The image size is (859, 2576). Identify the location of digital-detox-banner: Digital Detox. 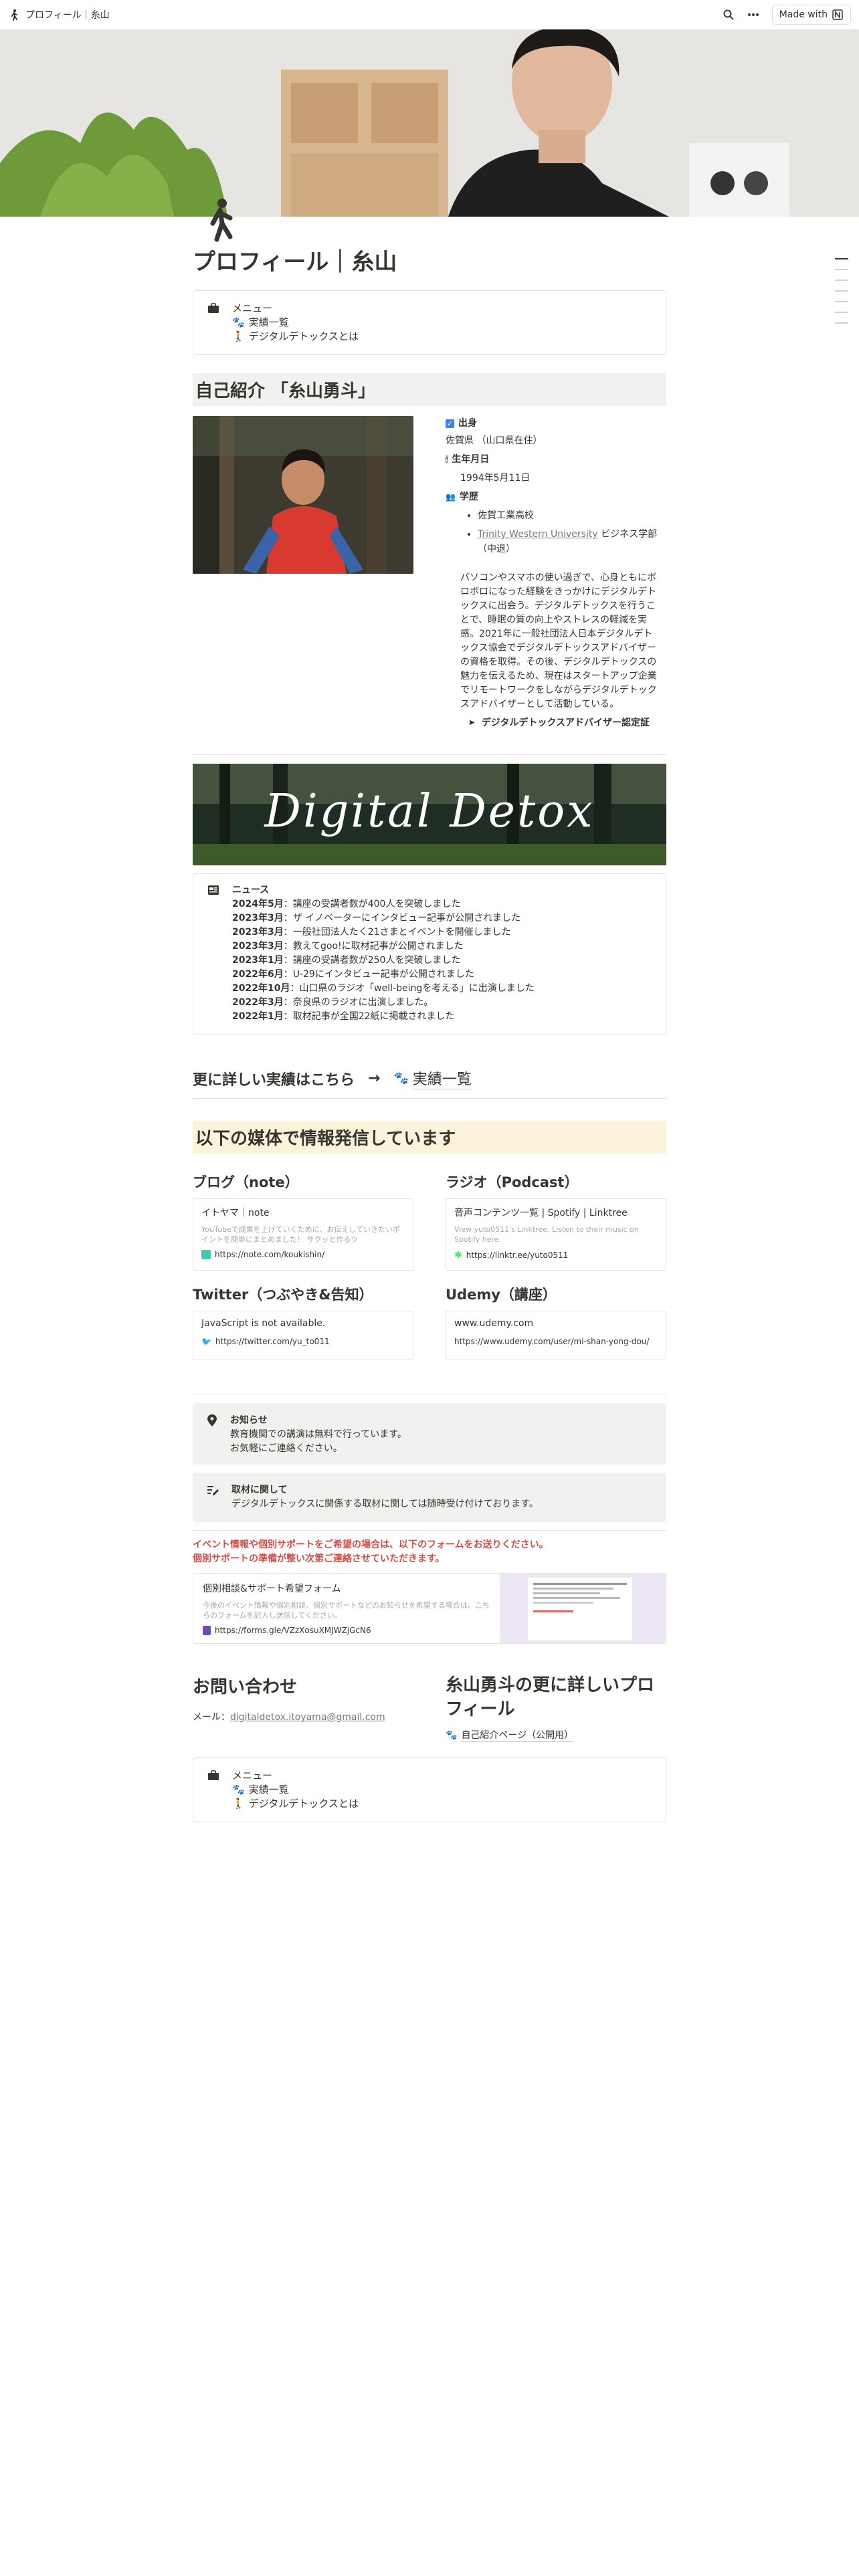
(429, 815).